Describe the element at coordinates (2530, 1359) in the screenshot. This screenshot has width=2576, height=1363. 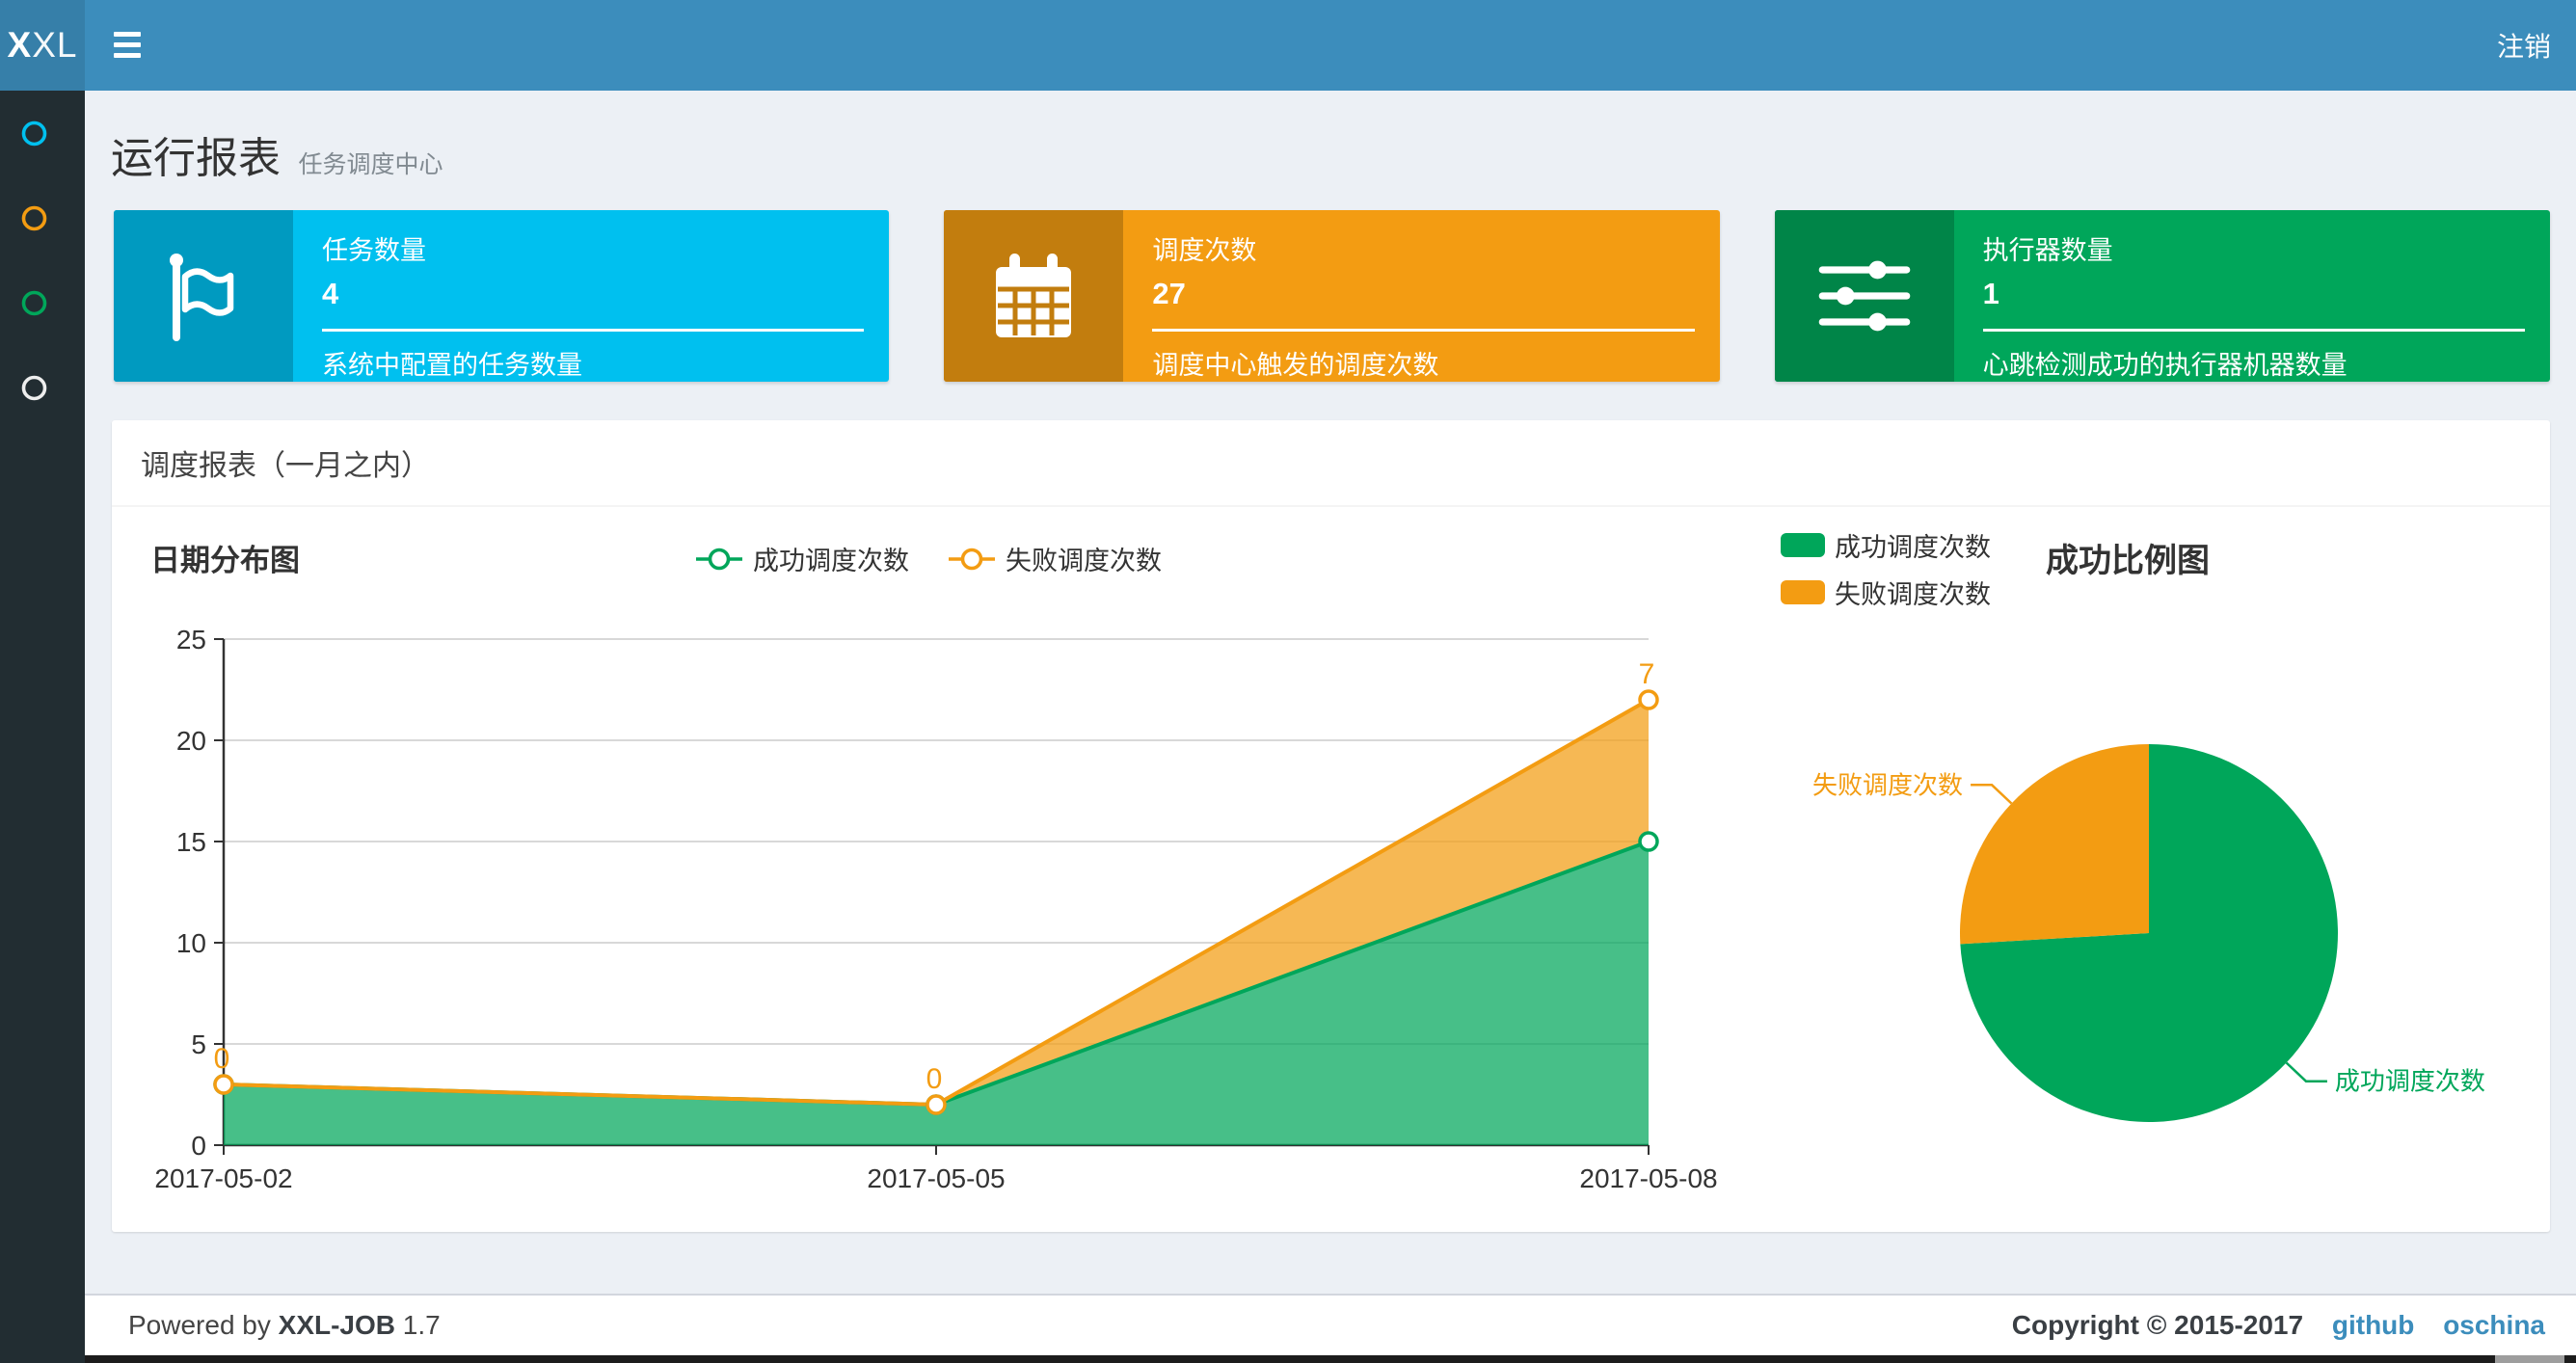
I see `scrollbar-thumb` at that location.